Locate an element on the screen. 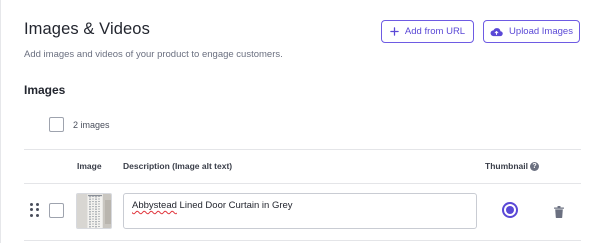  alt-text-input: Abbystead Lined Door Curtain in Grey is located at coordinates (300, 211).